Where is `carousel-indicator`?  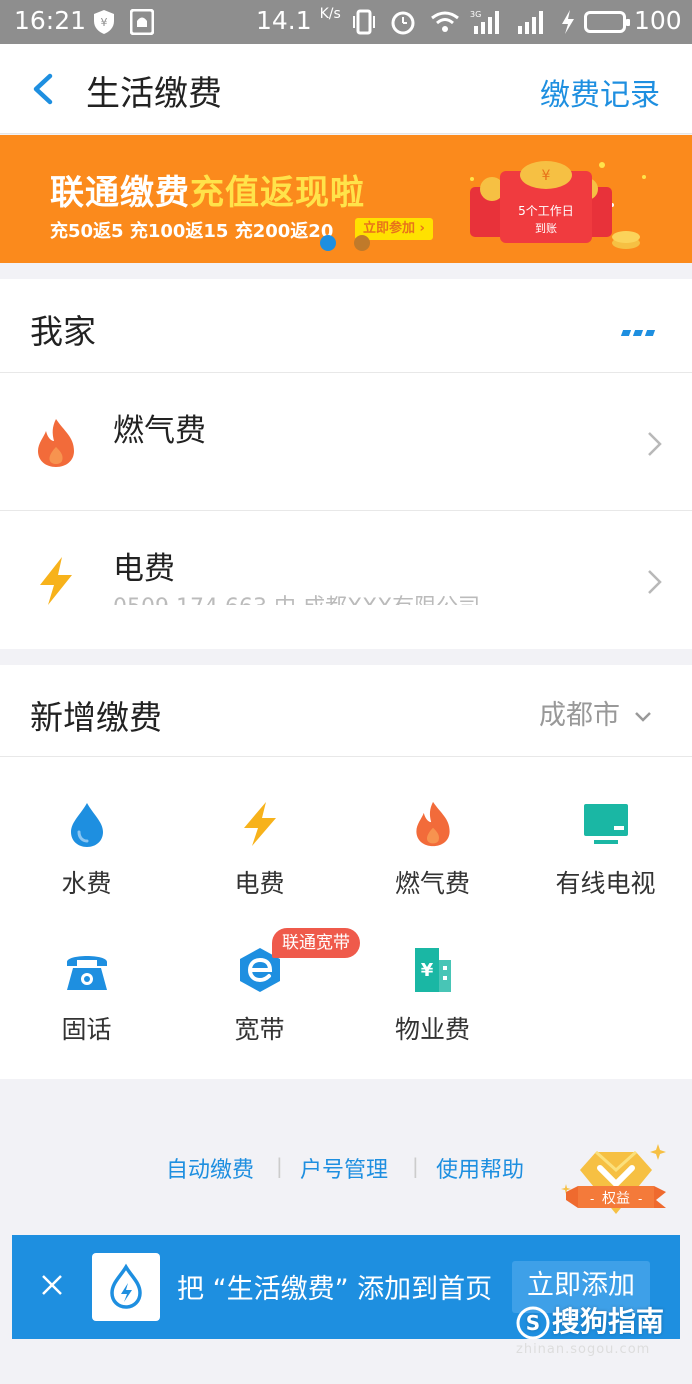
carousel-indicator is located at coordinates (354, 245).